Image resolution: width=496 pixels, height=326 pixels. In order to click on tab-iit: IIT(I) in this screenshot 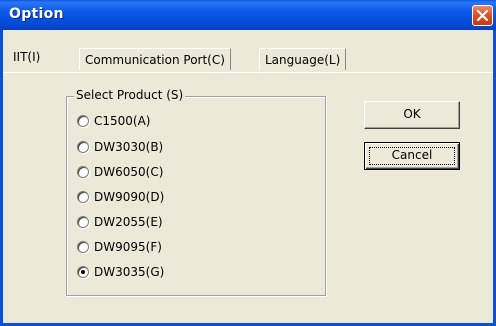, I will do `click(26, 59)`.